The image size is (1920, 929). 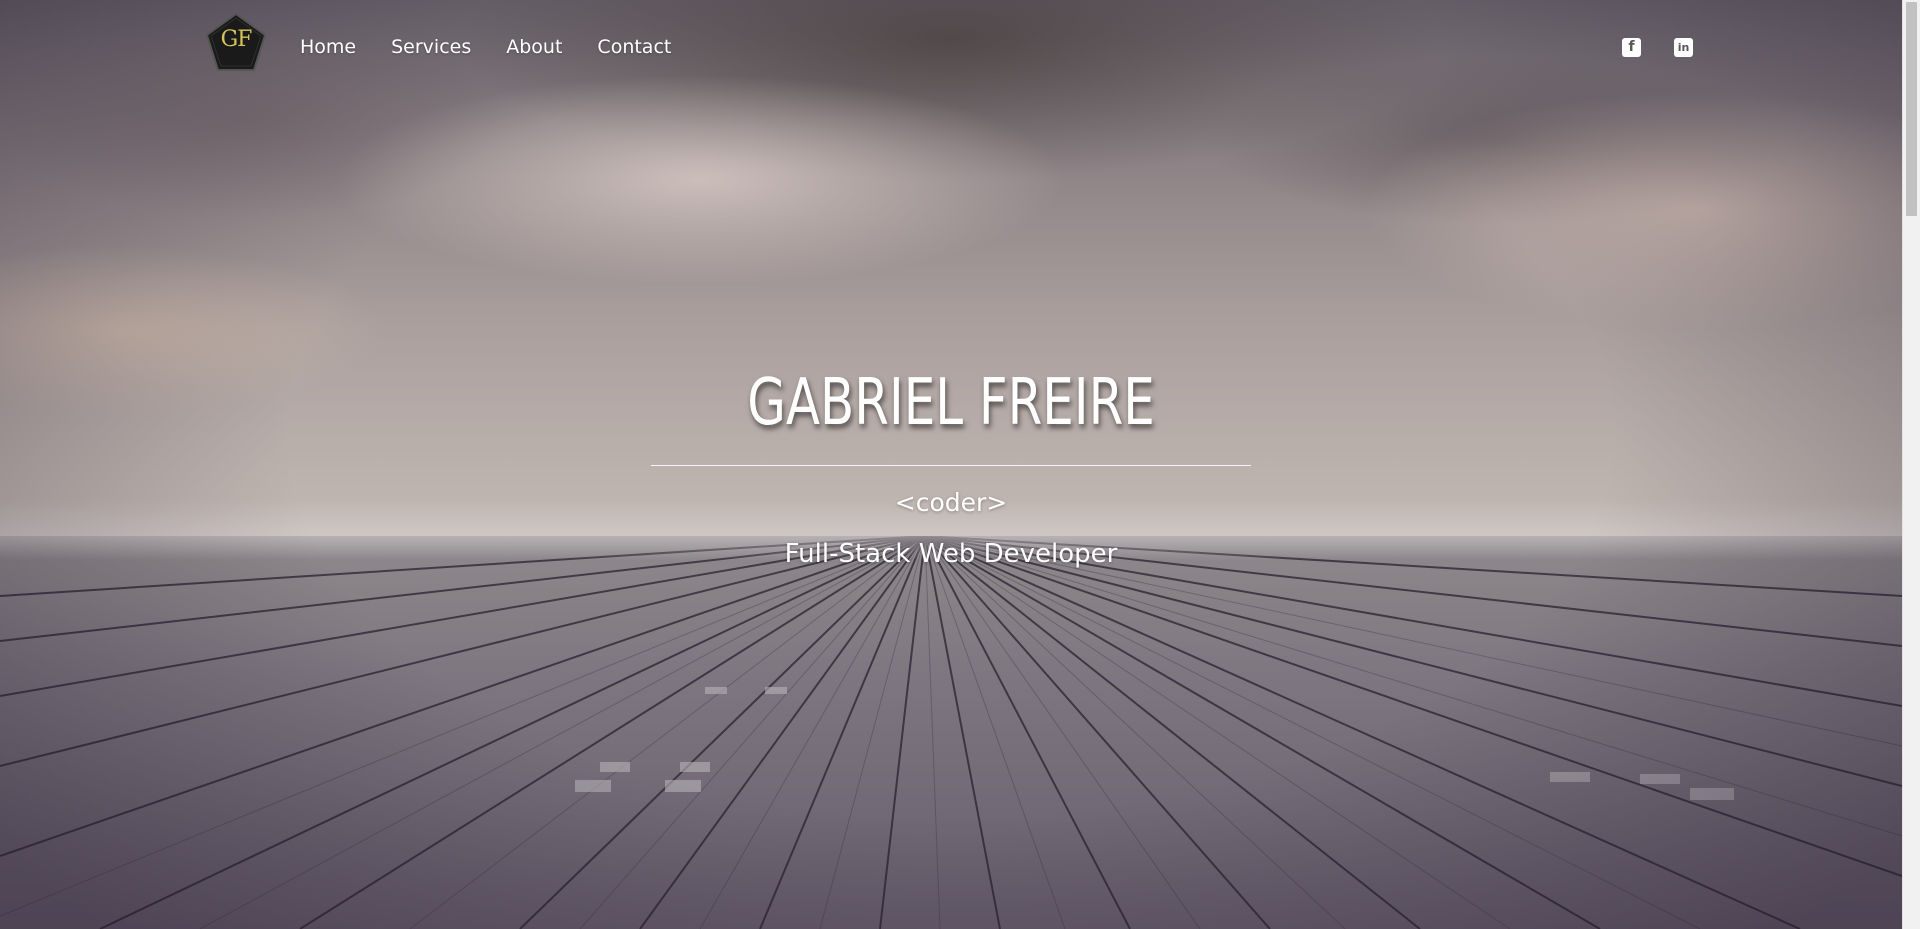 I want to click on linkedin-icon: in, so click(x=1683, y=47).